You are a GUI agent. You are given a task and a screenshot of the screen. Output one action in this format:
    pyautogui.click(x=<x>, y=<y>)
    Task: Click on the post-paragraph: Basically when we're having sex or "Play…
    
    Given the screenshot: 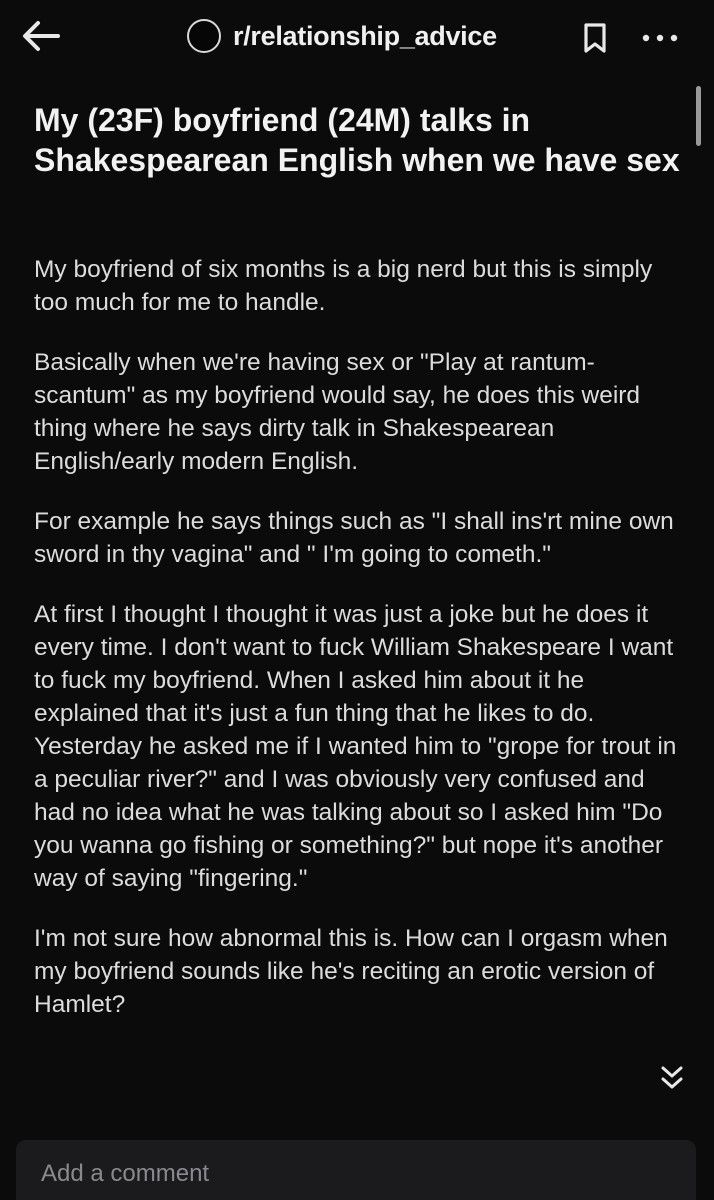 What is the action you would take?
    pyautogui.click(x=337, y=412)
    